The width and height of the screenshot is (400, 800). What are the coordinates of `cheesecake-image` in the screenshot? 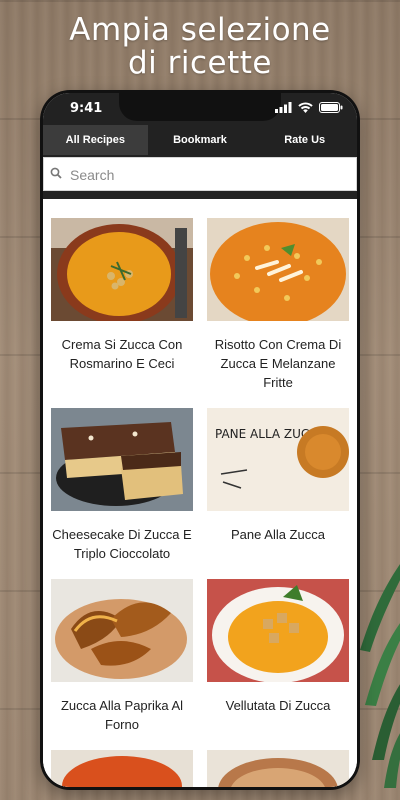 It's located at (122, 459).